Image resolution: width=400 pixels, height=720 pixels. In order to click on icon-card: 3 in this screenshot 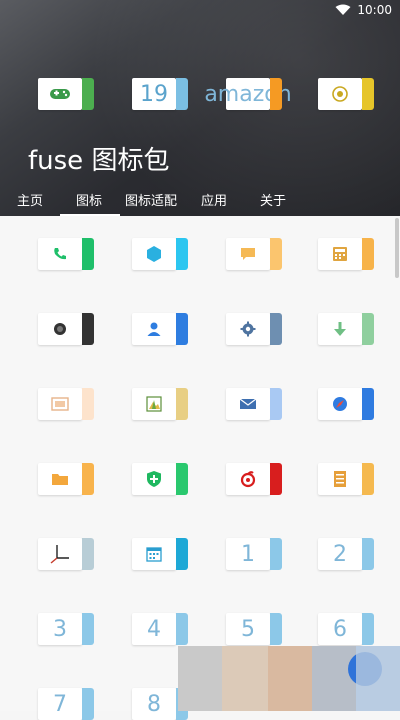, I will do `click(60, 629)`.